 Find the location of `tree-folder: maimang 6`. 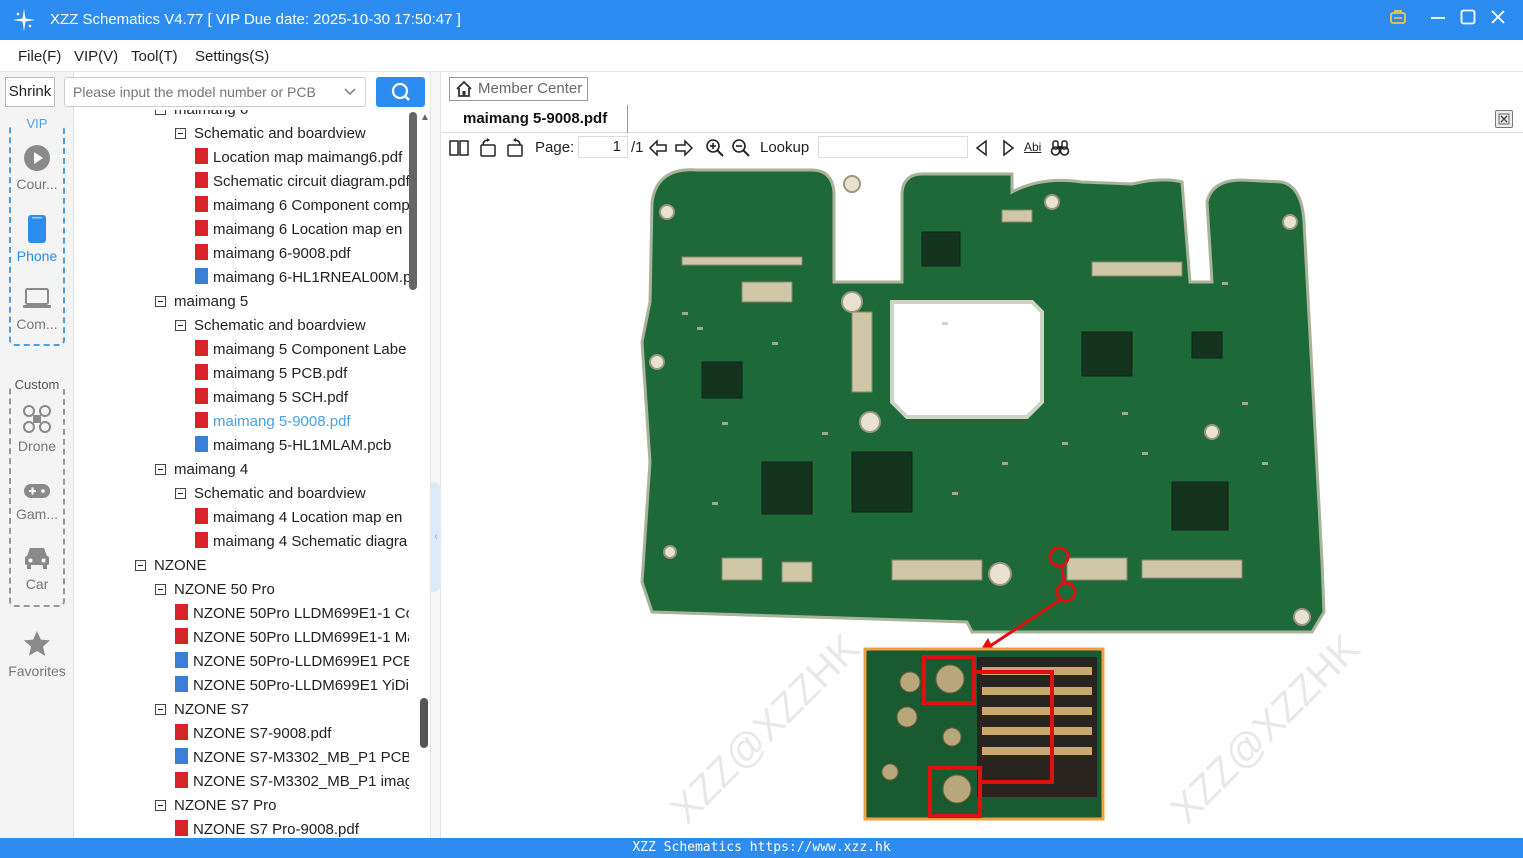

tree-folder: maimang 6 is located at coordinates (282, 116).